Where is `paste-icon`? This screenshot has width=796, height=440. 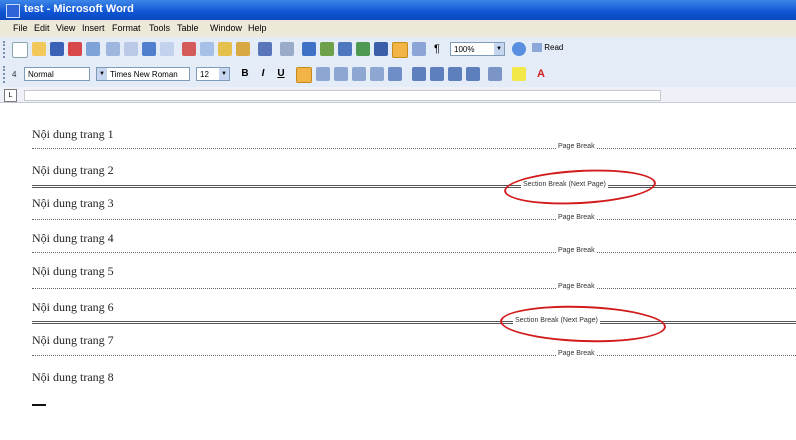
paste-icon is located at coordinates (225, 49).